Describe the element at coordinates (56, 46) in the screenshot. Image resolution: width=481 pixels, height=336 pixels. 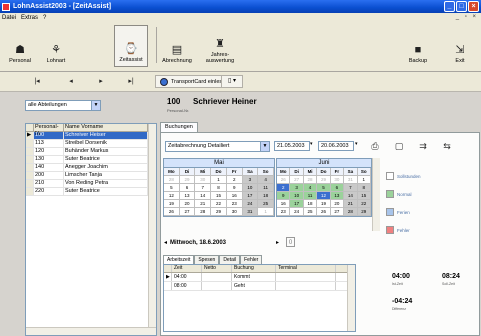
I see `lohnart-button: ⚘ Lohnart` at that location.